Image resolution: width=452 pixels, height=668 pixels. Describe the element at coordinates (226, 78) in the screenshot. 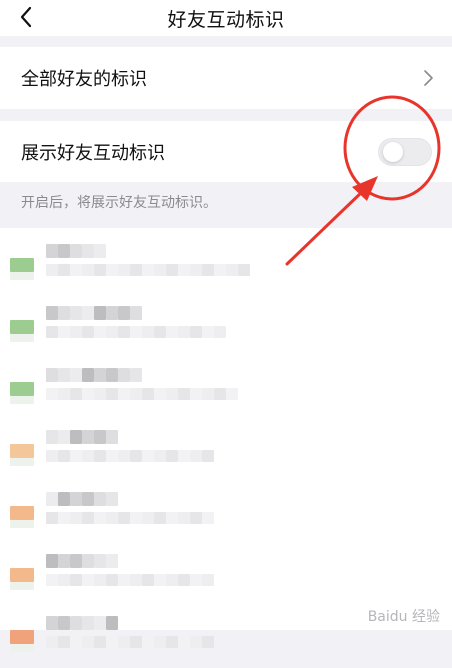

I see `all-friends-badges-row: 全部好友的标识` at that location.